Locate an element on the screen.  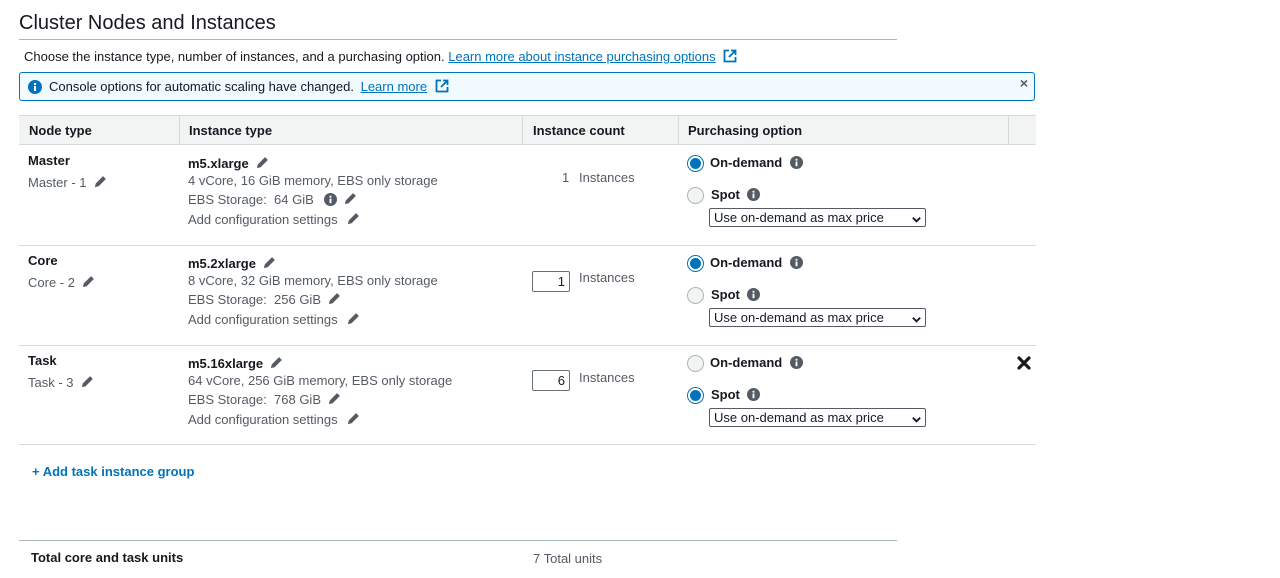
total-units-value: 7 Total units is located at coordinates (568, 558).